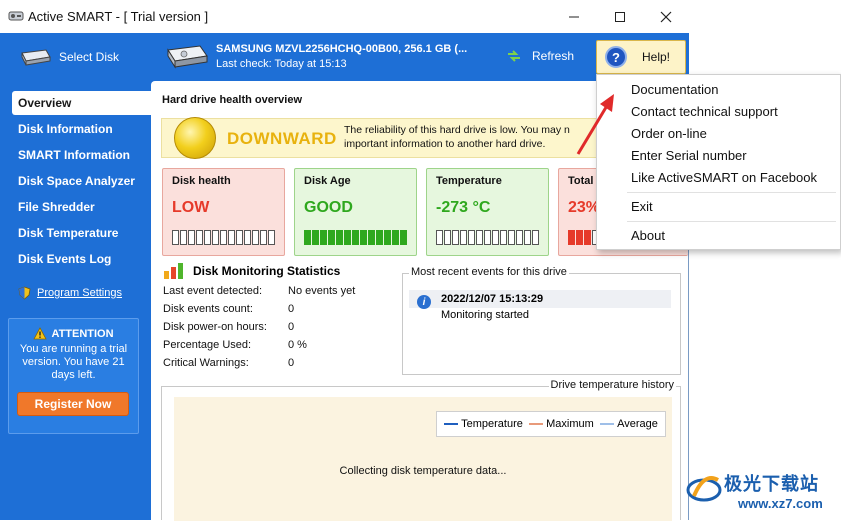 This screenshot has height=521, width=841. What do you see at coordinates (689, 155) in the screenshot?
I see `menu-item-enter-serial: Enter Serial number` at bounding box center [689, 155].